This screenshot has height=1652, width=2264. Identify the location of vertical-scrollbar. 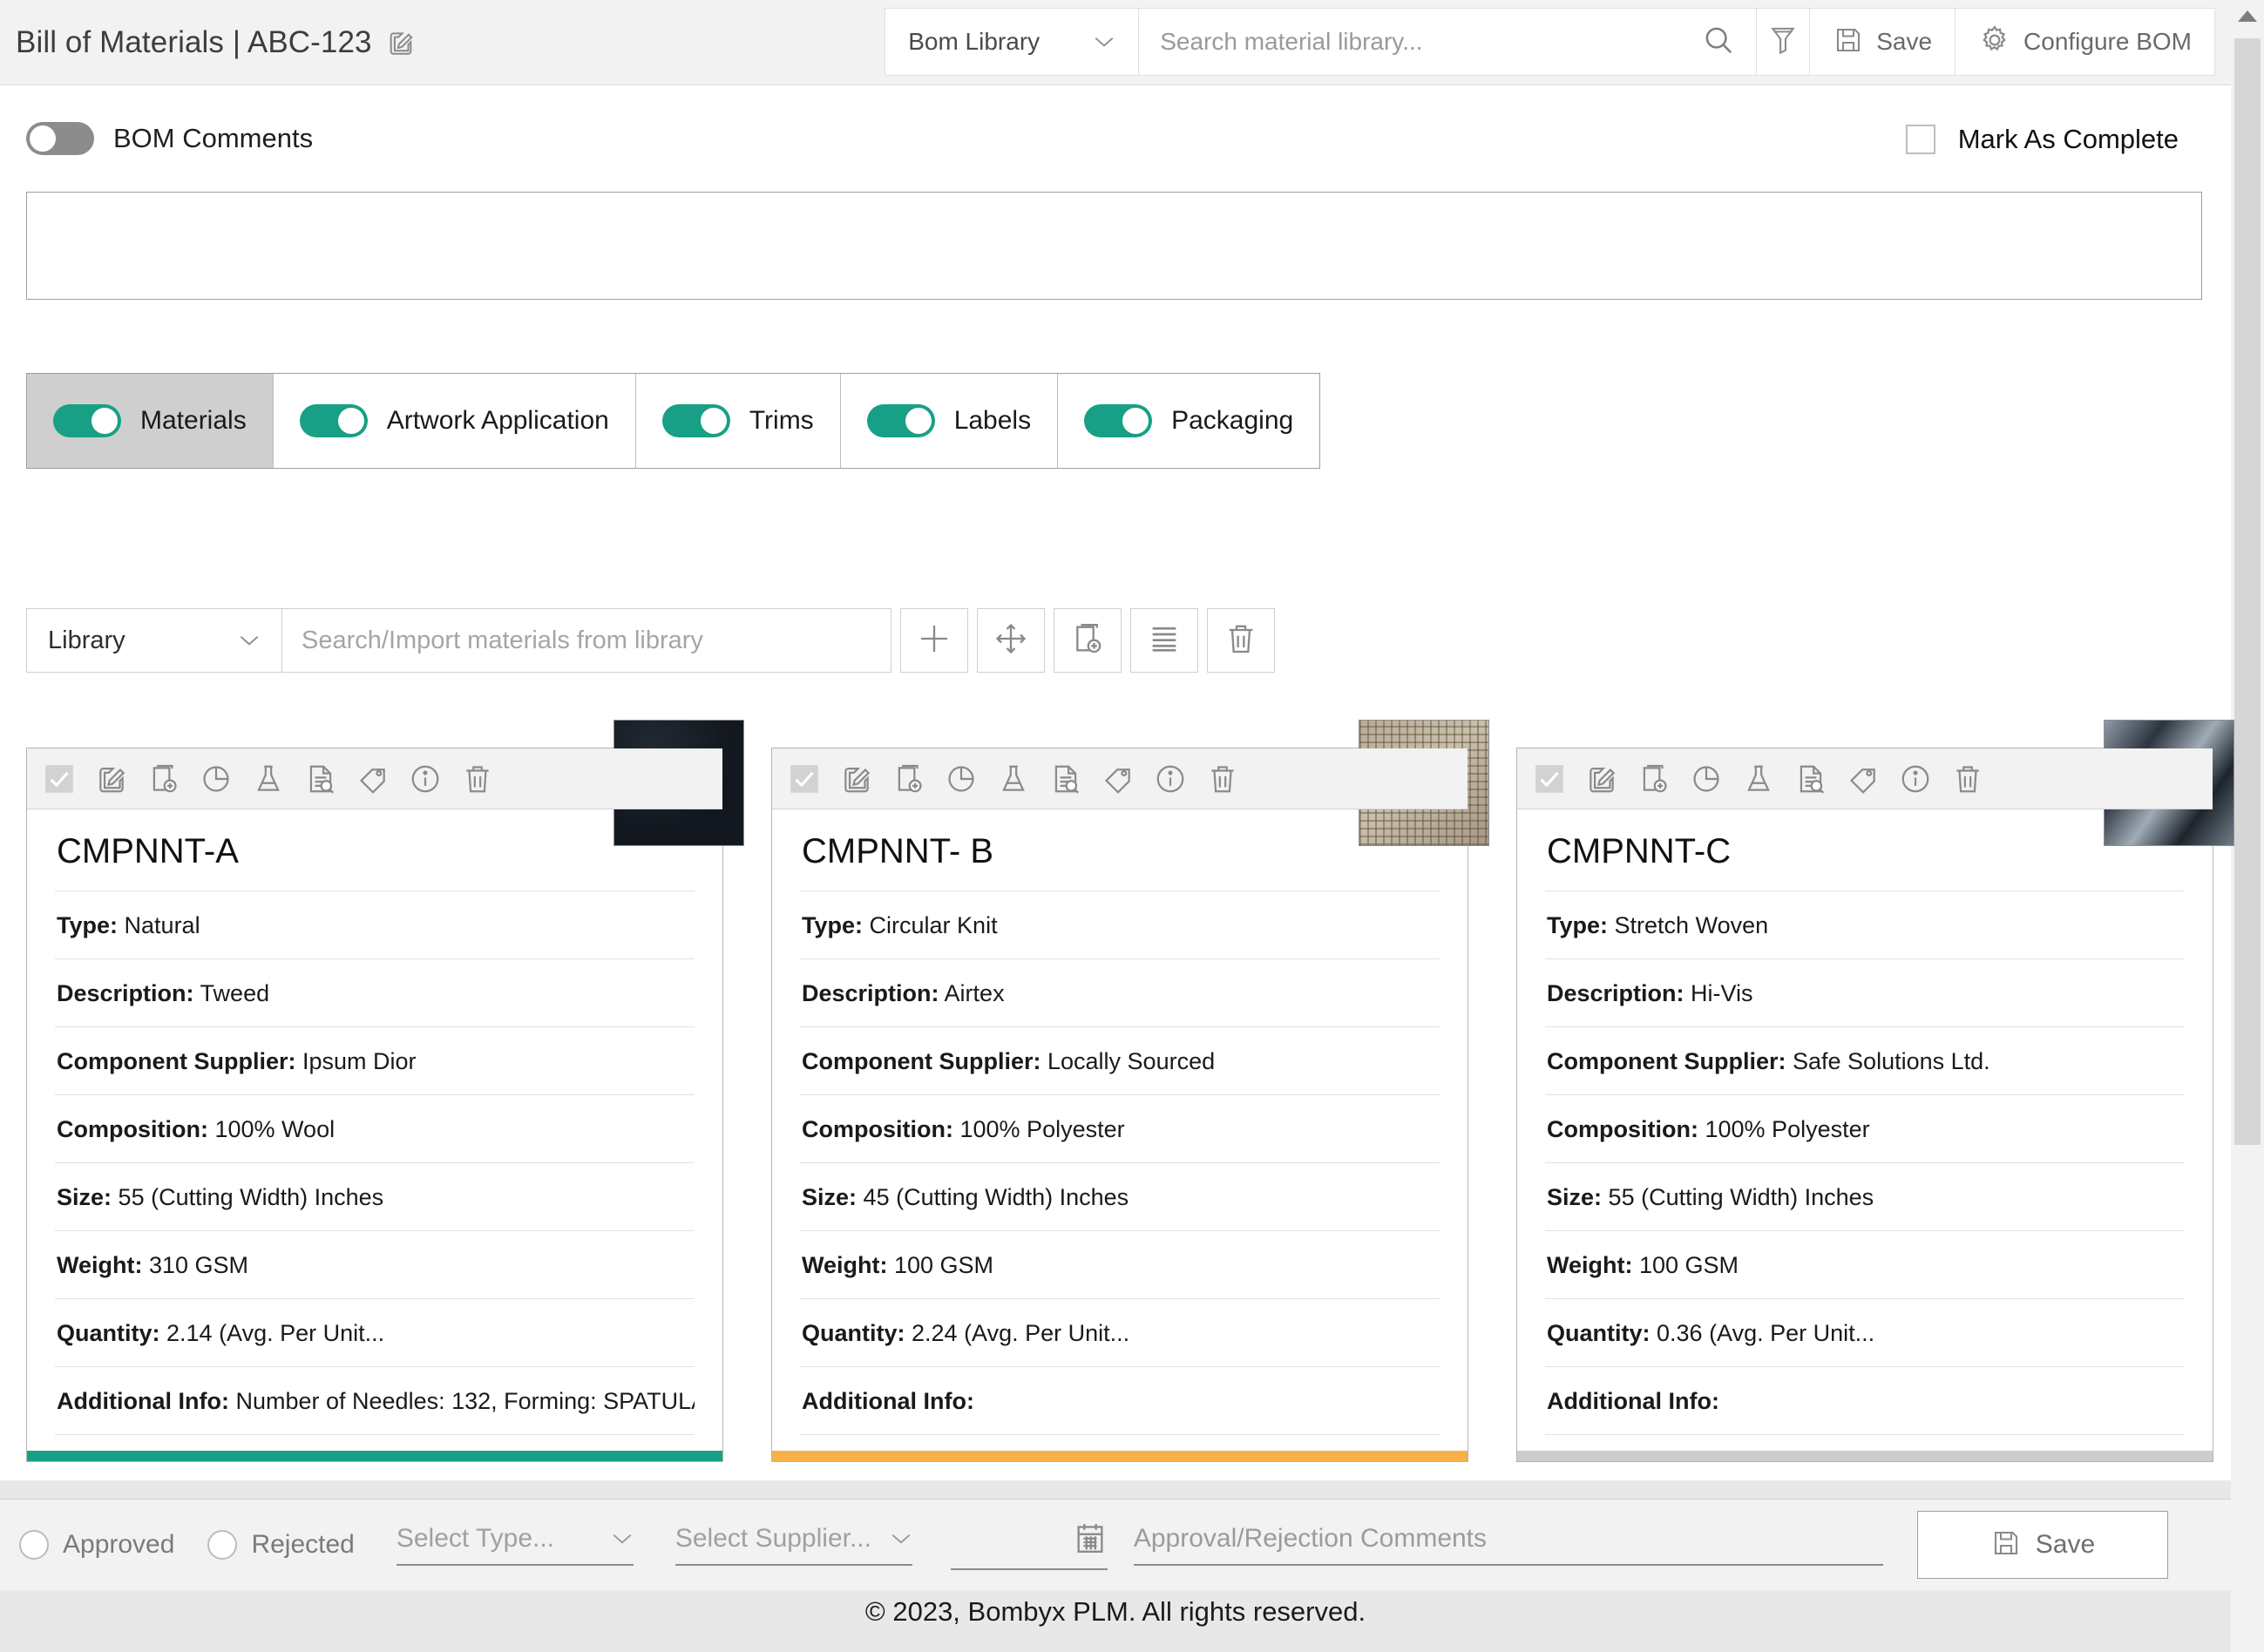
(2247, 826).